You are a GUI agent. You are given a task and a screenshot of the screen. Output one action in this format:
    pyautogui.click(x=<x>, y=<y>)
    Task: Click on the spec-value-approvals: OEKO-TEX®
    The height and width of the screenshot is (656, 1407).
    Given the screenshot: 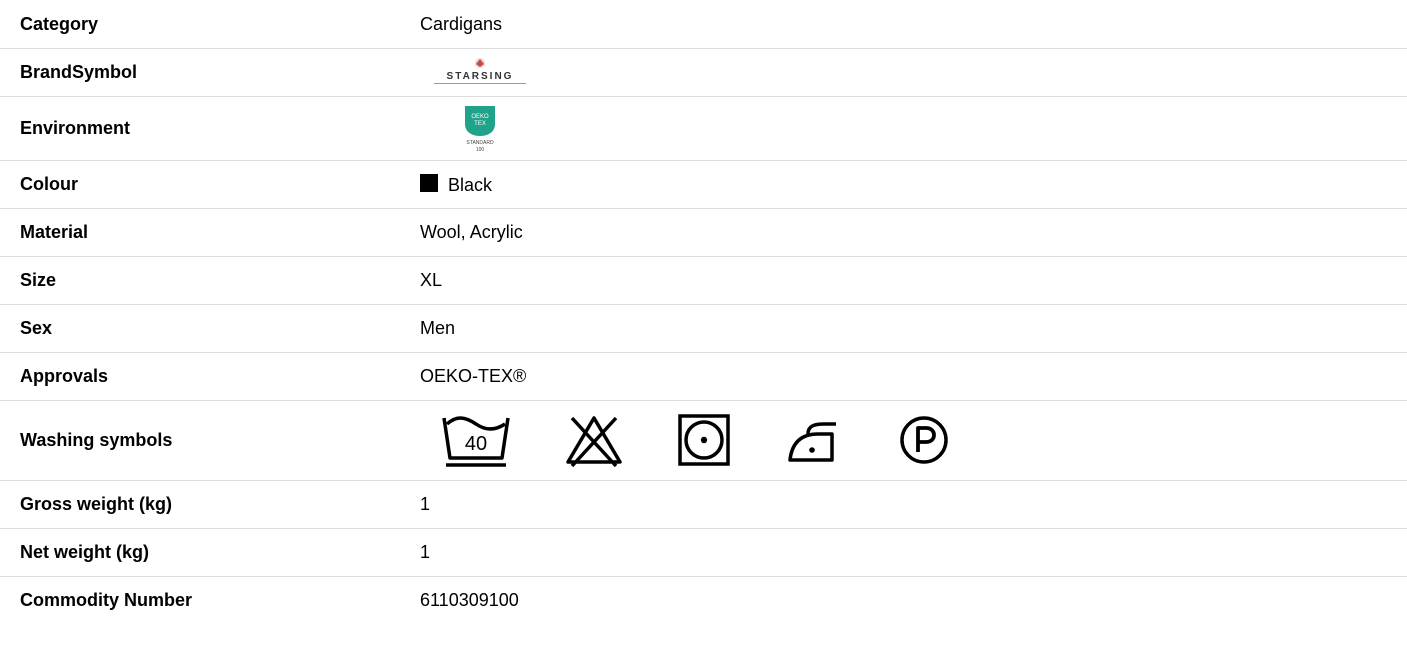 What is the action you would take?
    pyautogui.click(x=913, y=376)
    